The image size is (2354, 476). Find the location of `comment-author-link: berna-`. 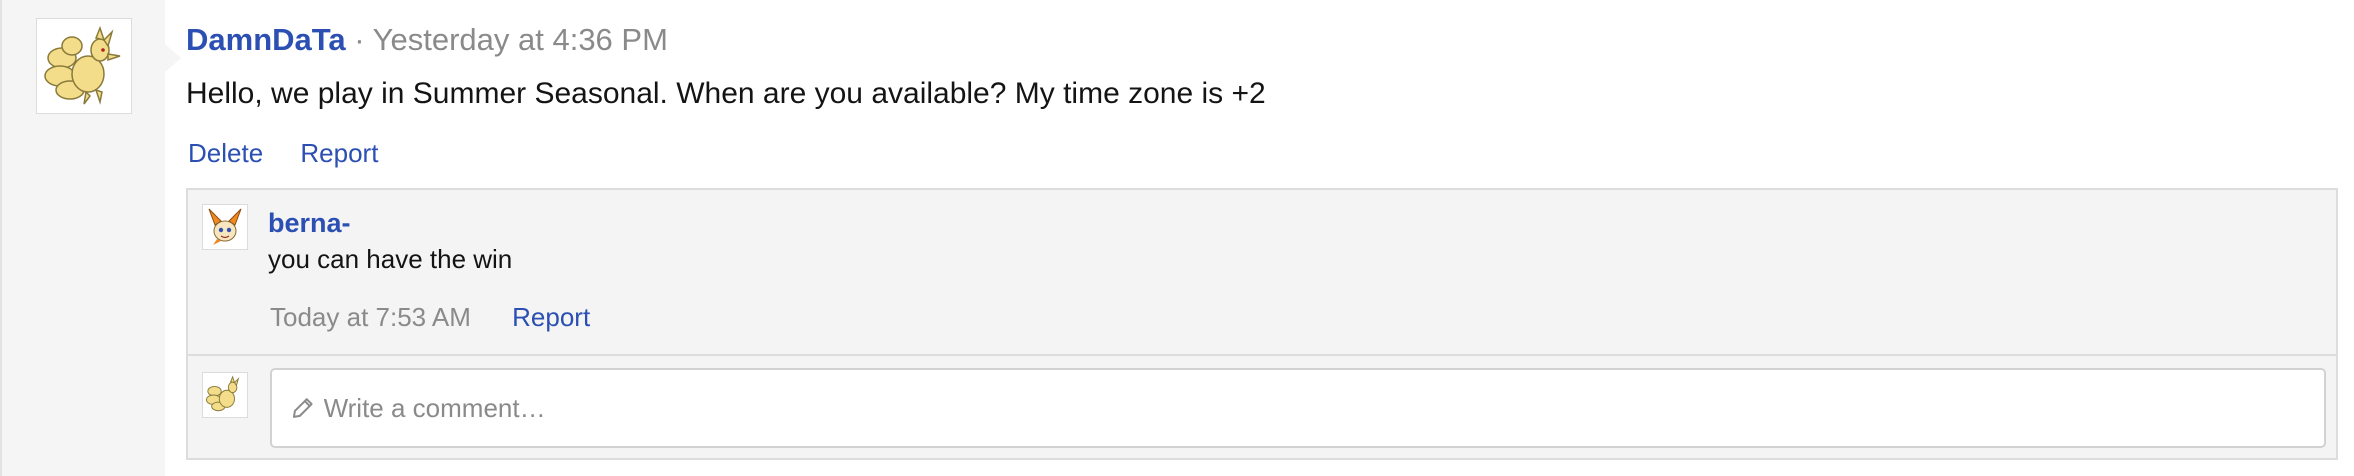

comment-author-link: berna- is located at coordinates (309, 223).